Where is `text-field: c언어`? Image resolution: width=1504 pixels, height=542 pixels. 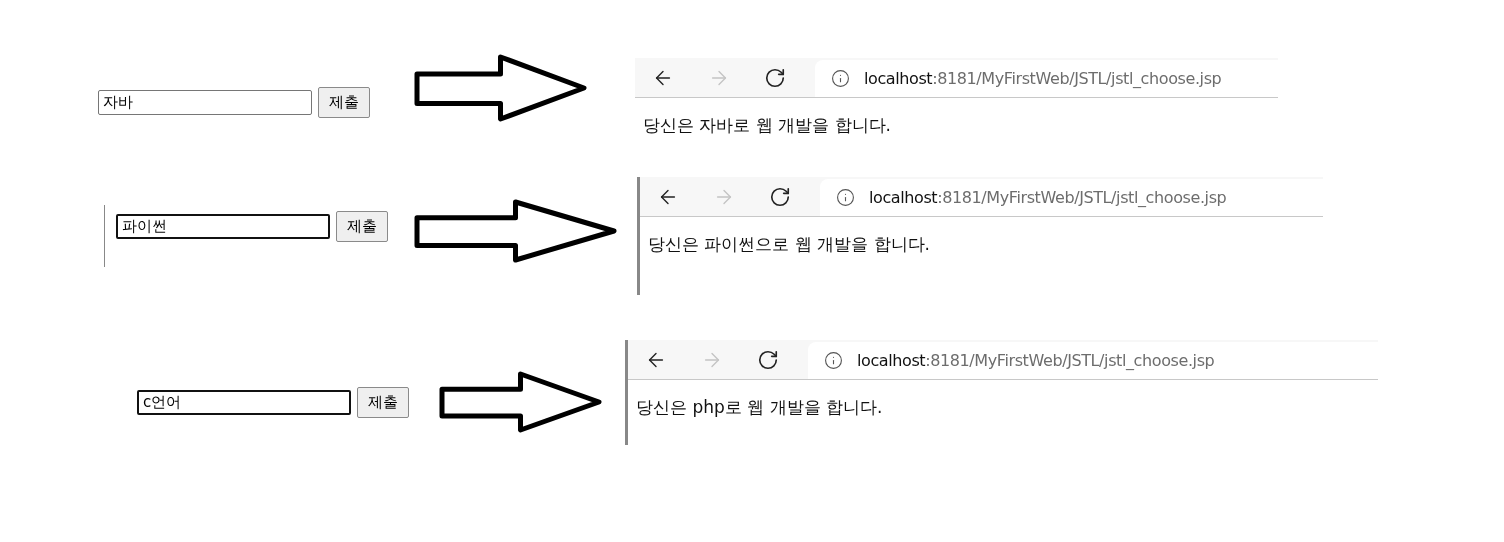 text-field: c언어 is located at coordinates (244, 402).